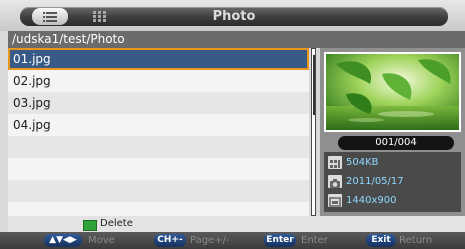 Image resolution: width=465 pixels, height=249 pixels. What do you see at coordinates (116, 223) in the screenshot?
I see `delete-label: Delete` at bounding box center [116, 223].